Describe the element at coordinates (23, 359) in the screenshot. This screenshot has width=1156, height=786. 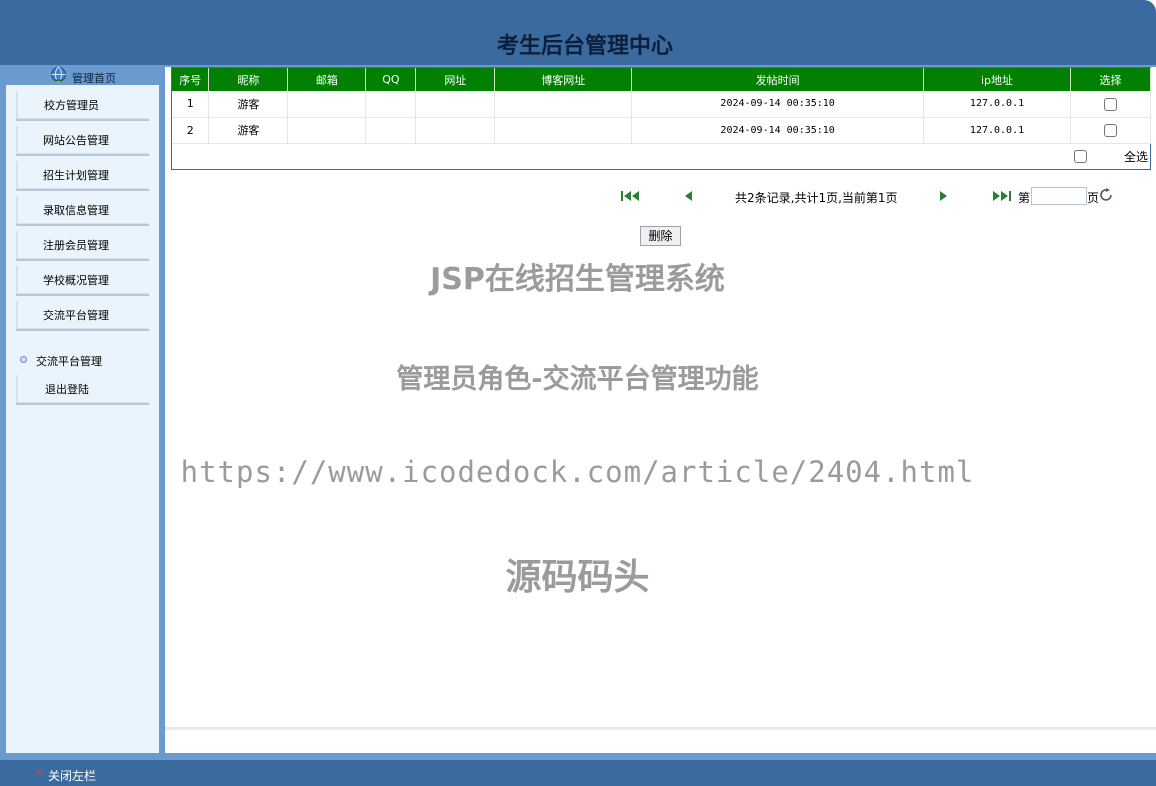
I see `bullet-icon` at that location.